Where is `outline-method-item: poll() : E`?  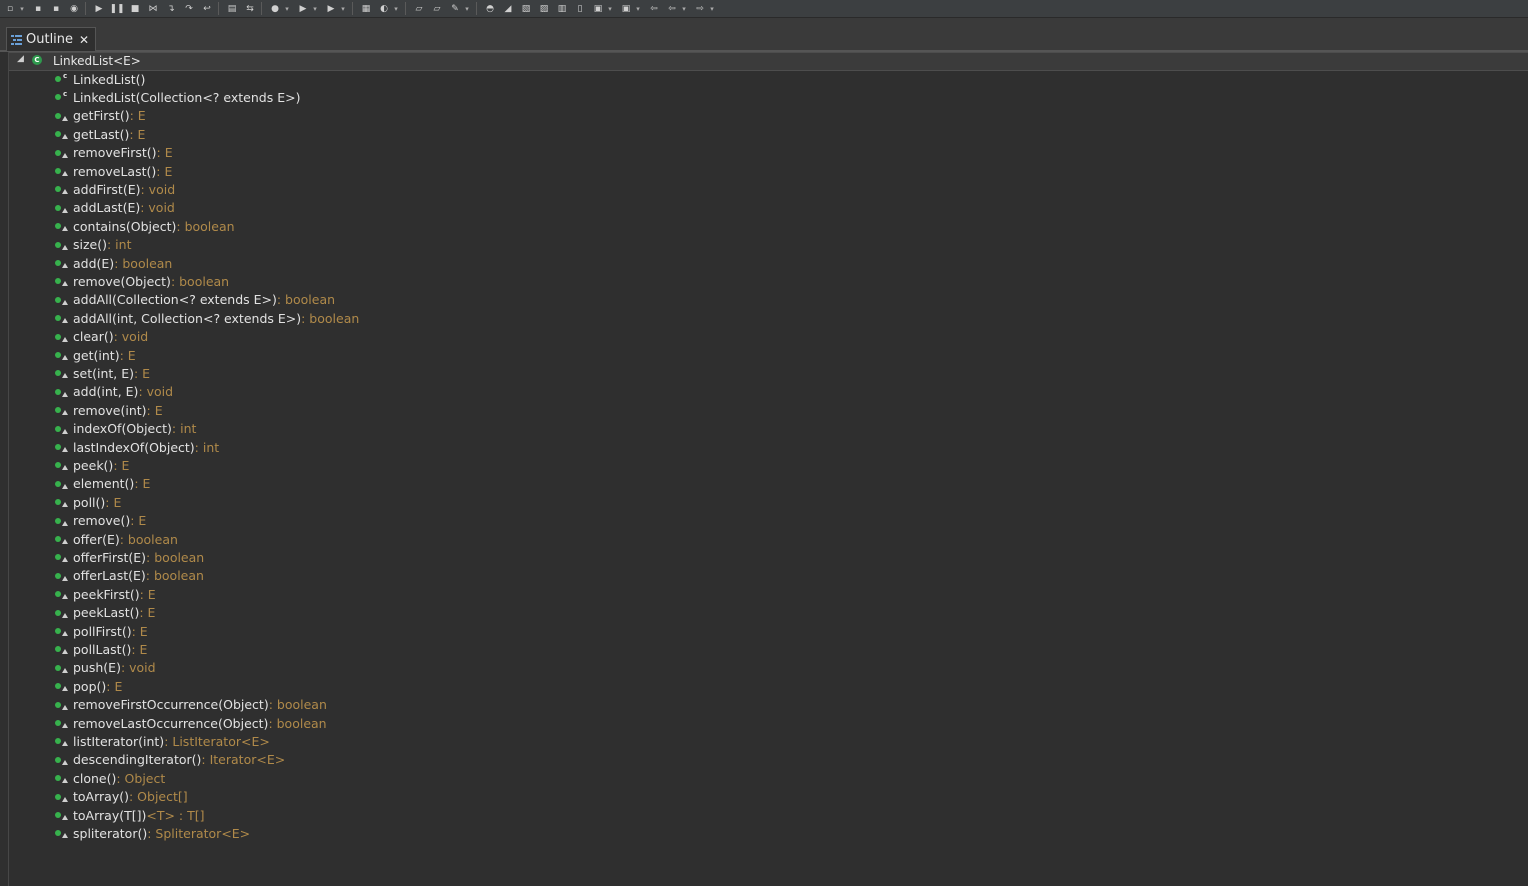 outline-method-item: poll() : E is located at coordinates (87, 502).